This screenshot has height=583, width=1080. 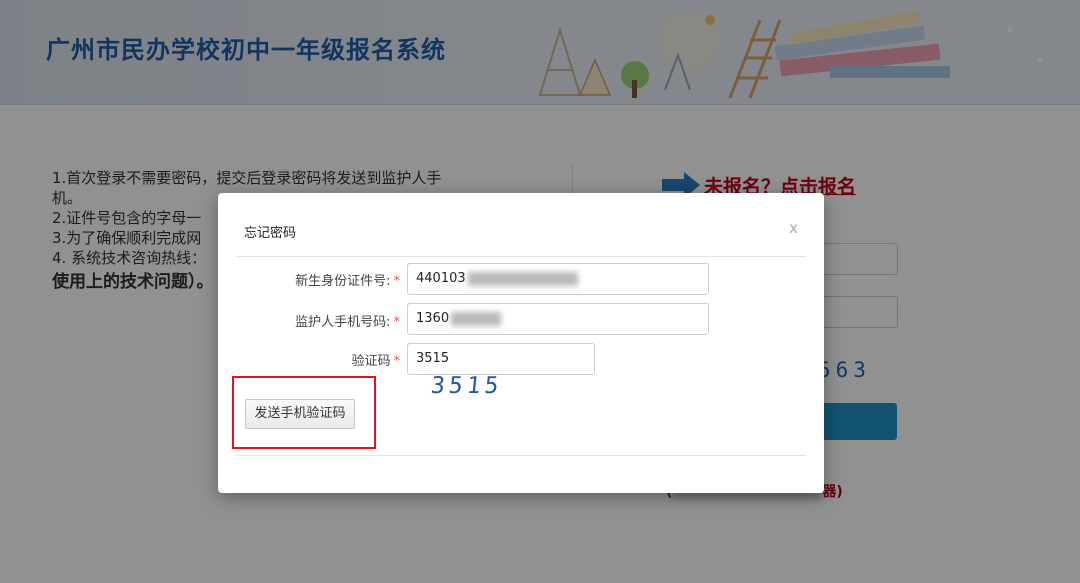 I want to click on captcha-input: 3515, so click(x=501, y=359).